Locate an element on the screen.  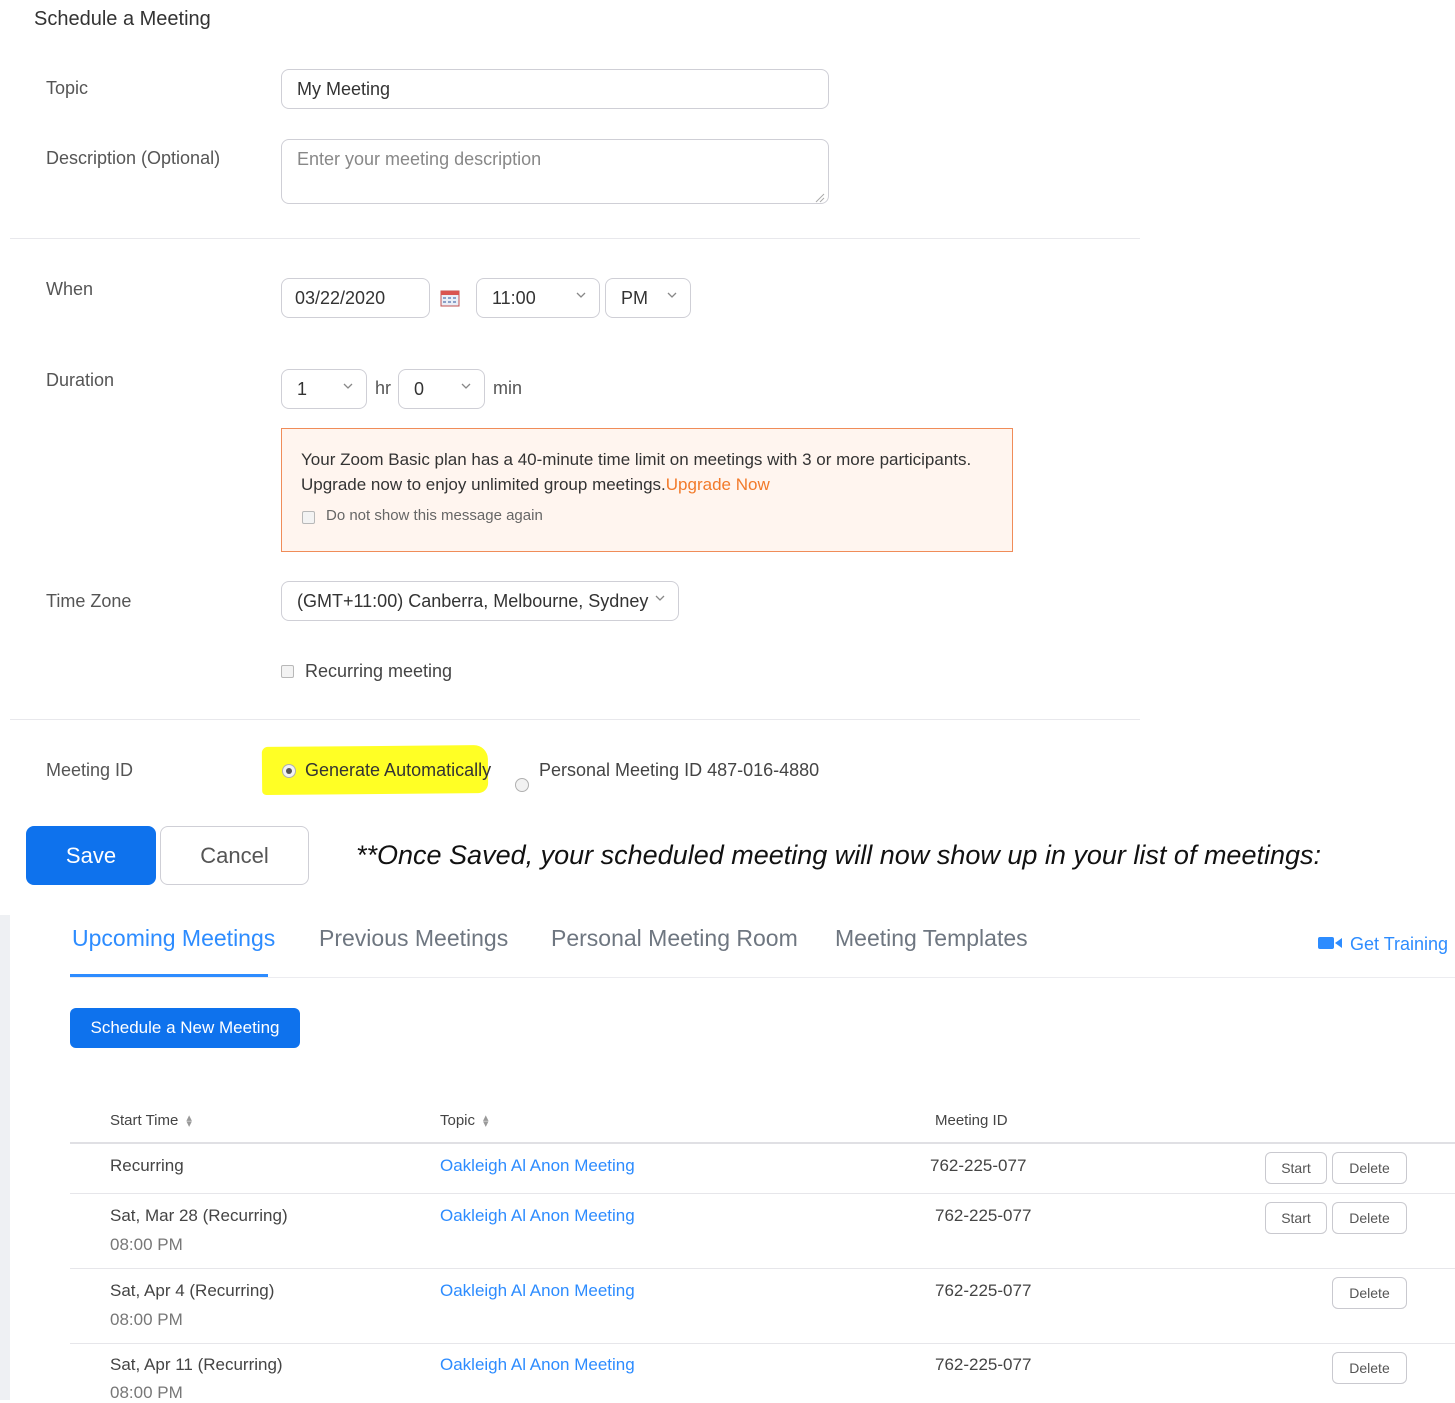
description-textarea: Enter your meeting description is located at coordinates (555, 171).